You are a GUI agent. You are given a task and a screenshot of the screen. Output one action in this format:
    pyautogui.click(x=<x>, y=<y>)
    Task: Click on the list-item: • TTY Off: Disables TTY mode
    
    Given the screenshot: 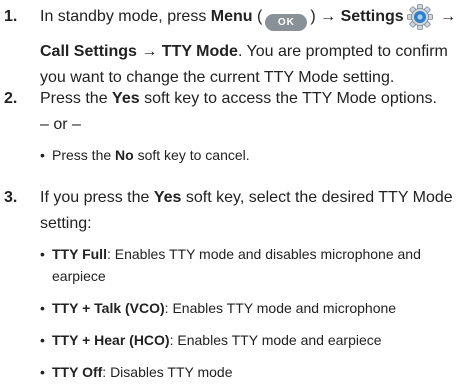 What is the action you would take?
    pyautogui.click(x=254, y=372)
    